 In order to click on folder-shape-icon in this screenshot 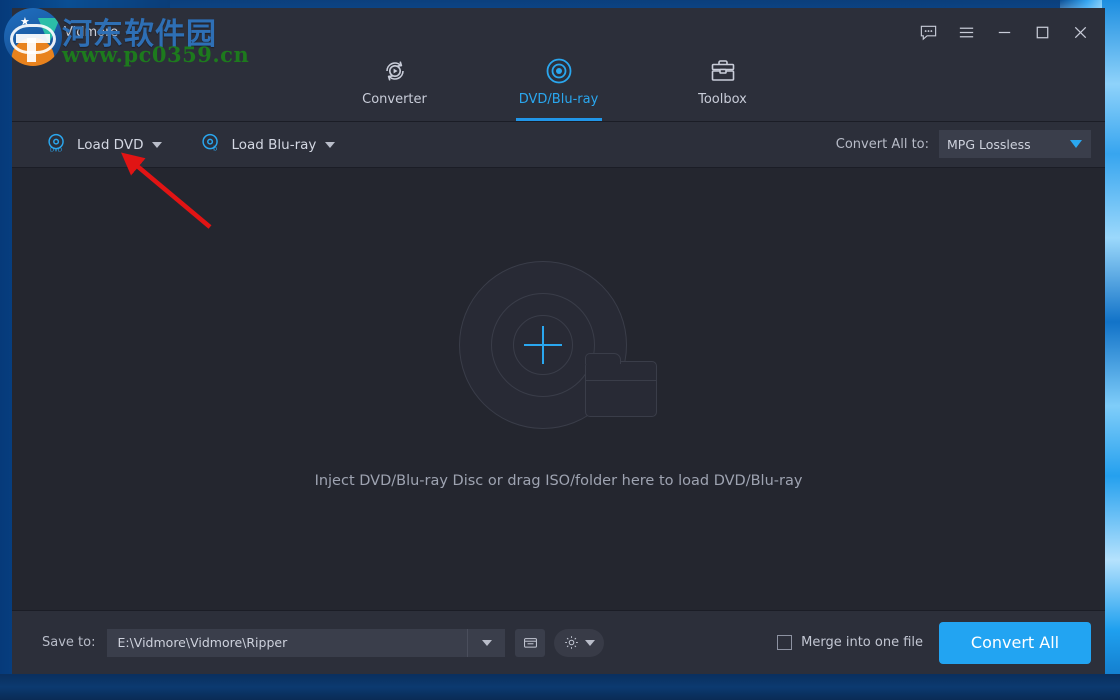, I will do `click(620, 385)`.